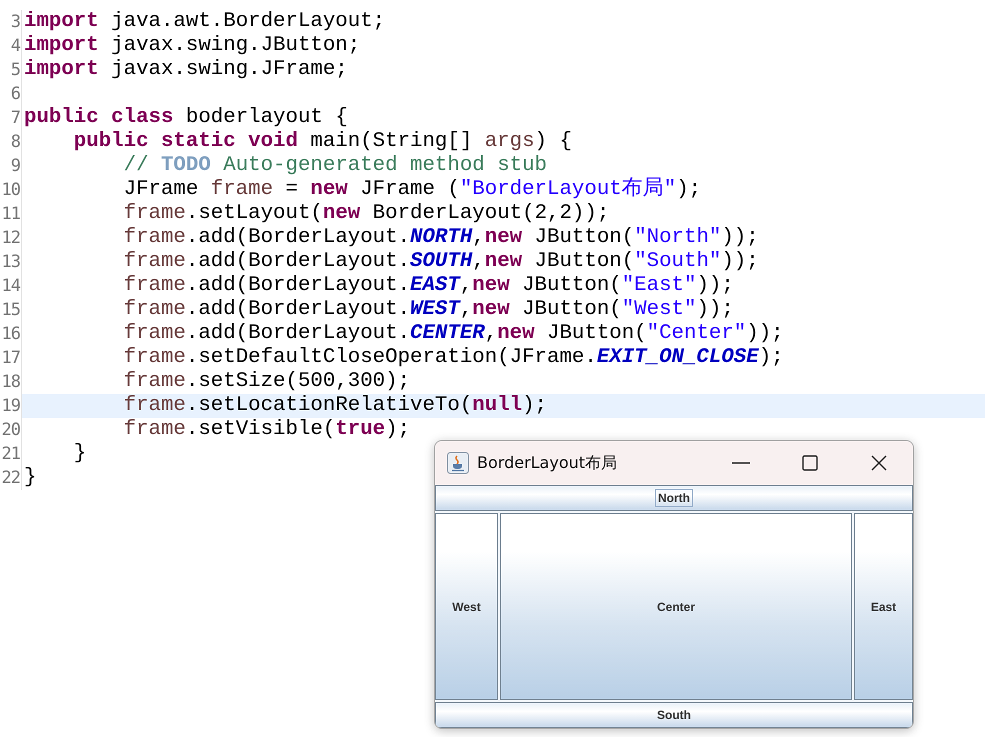  Describe the element at coordinates (676, 606) in the screenshot. I see `swing-button: Center` at that location.